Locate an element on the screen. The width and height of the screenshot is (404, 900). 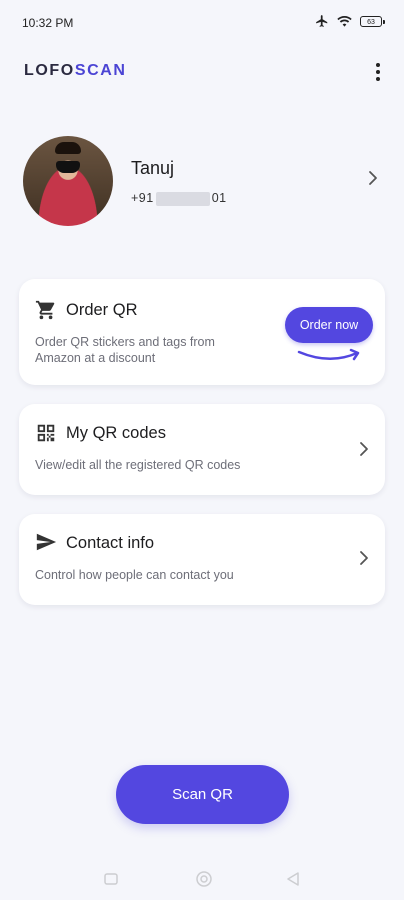
scan-qr-button: Scan QR is located at coordinates (202, 794).